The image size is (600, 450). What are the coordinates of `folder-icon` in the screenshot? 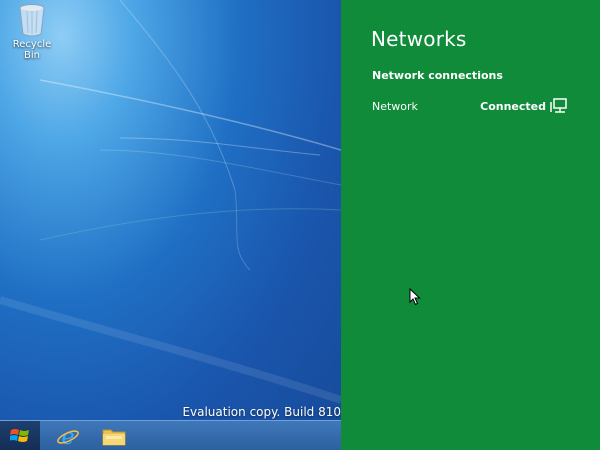 It's located at (114, 437).